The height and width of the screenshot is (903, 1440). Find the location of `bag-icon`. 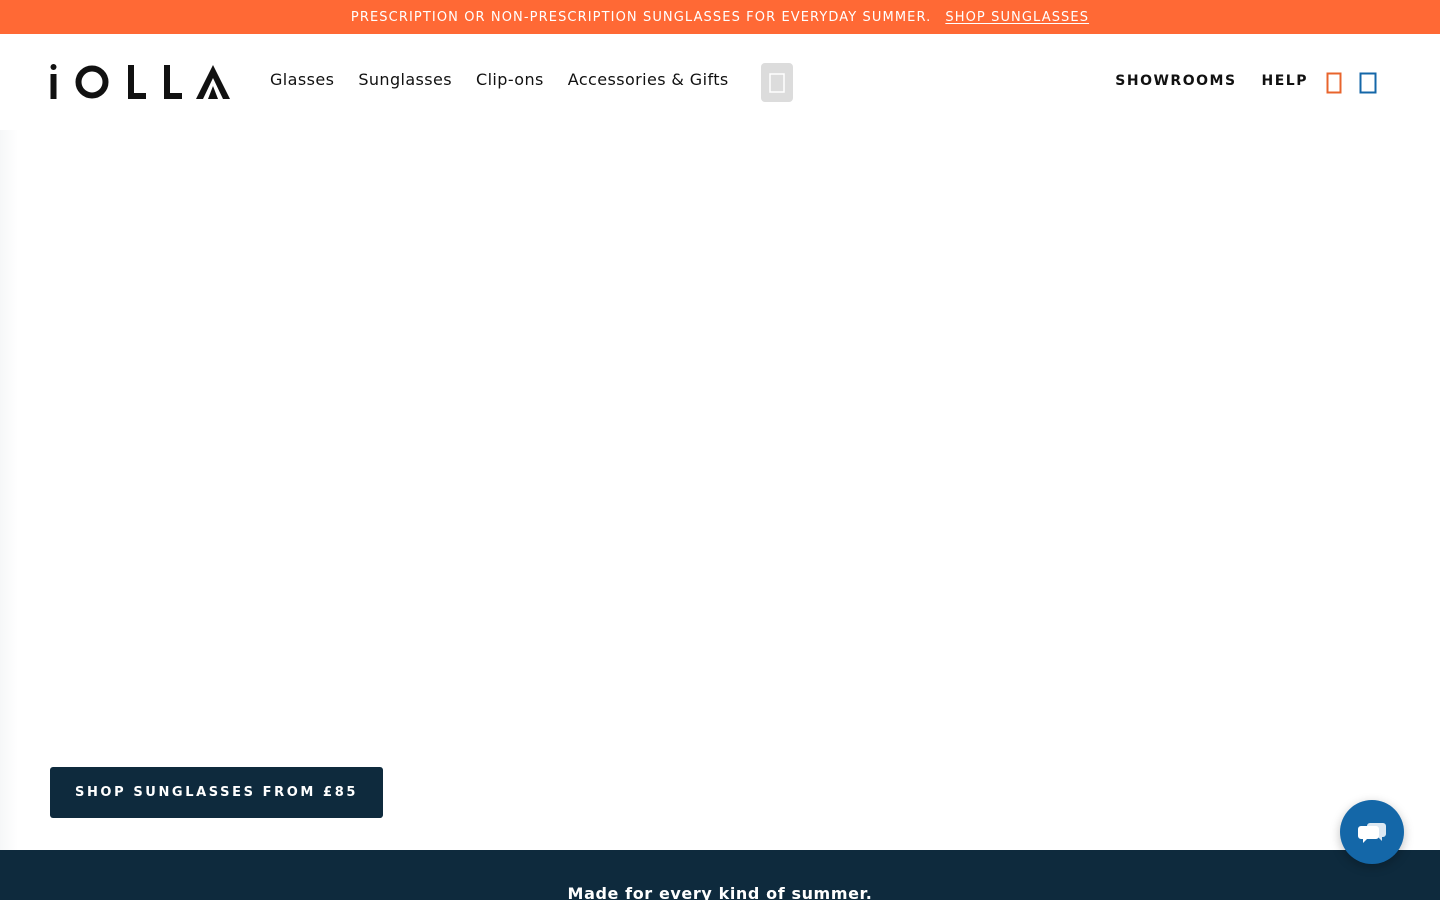

bag-icon is located at coordinates (1368, 83).